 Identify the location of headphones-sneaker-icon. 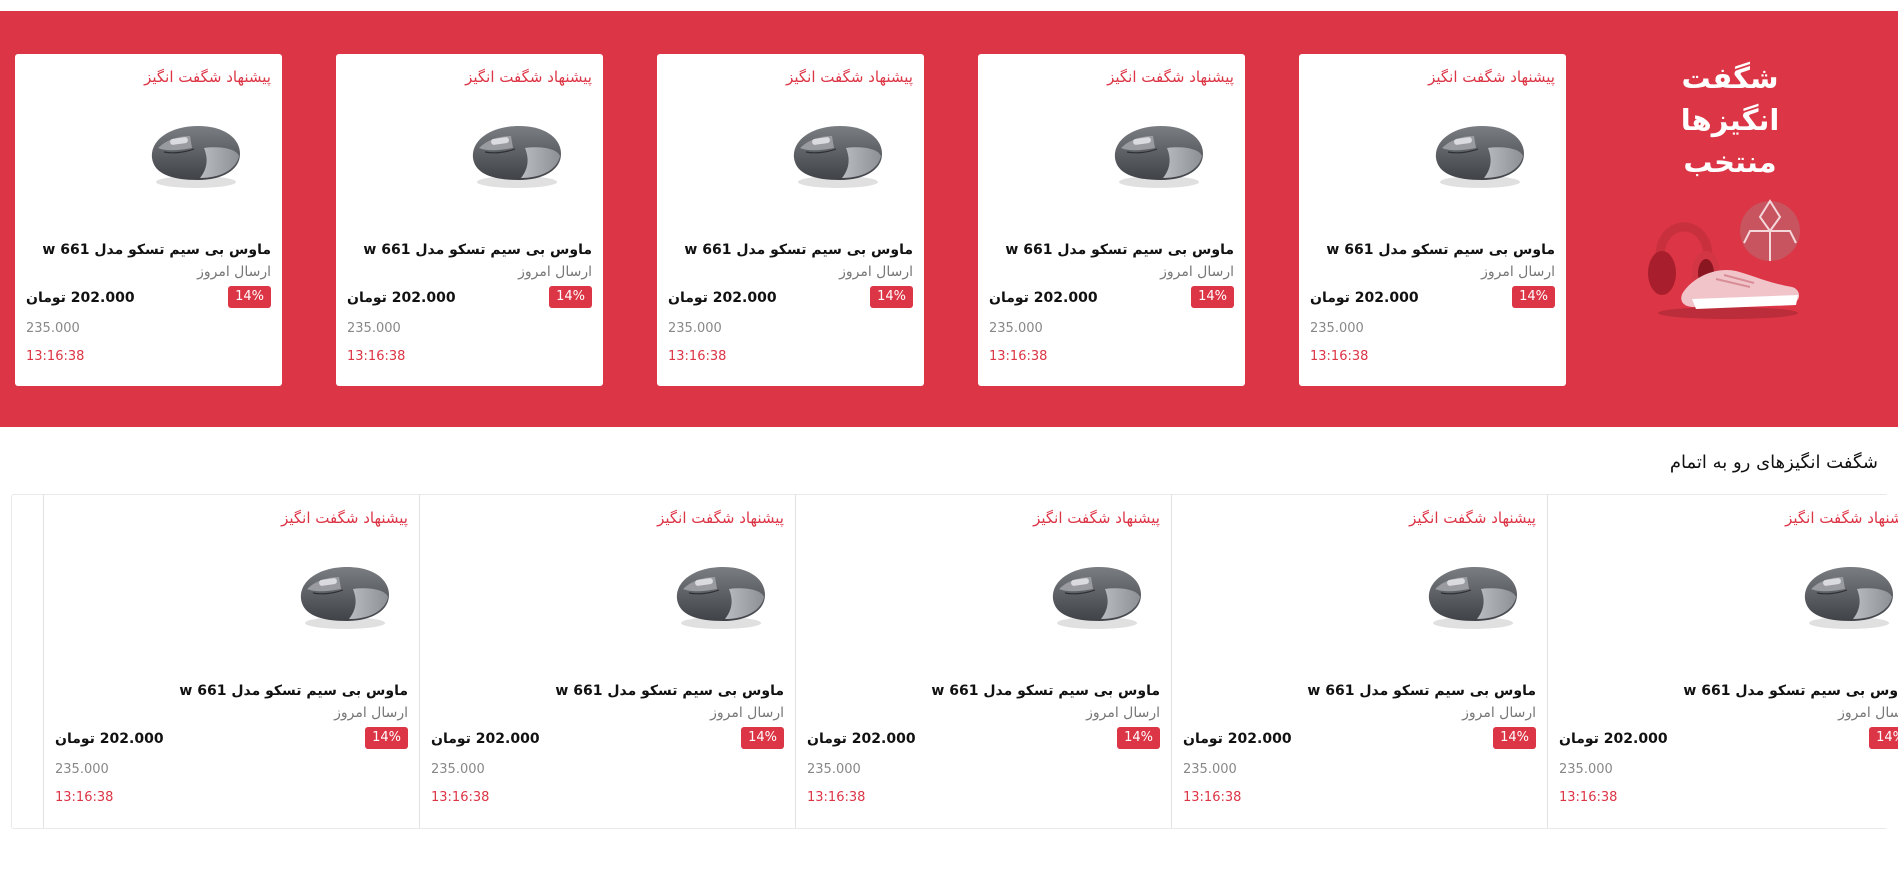
(1724, 259).